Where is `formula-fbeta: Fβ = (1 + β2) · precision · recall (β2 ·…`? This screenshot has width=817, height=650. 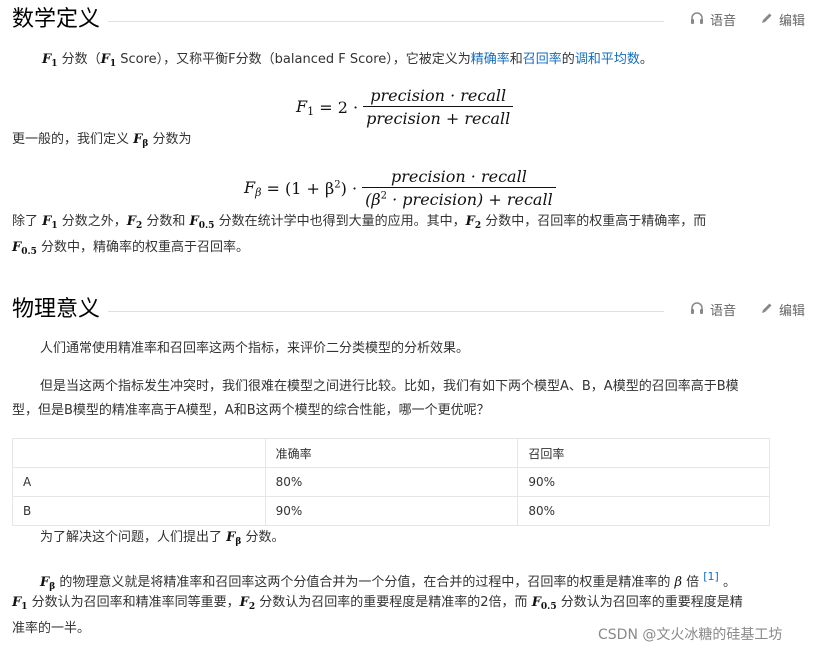
formula-fbeta: Fβ = (1 + β2) · precision · recall (β2 ·… is located at coordinates (400, 188).